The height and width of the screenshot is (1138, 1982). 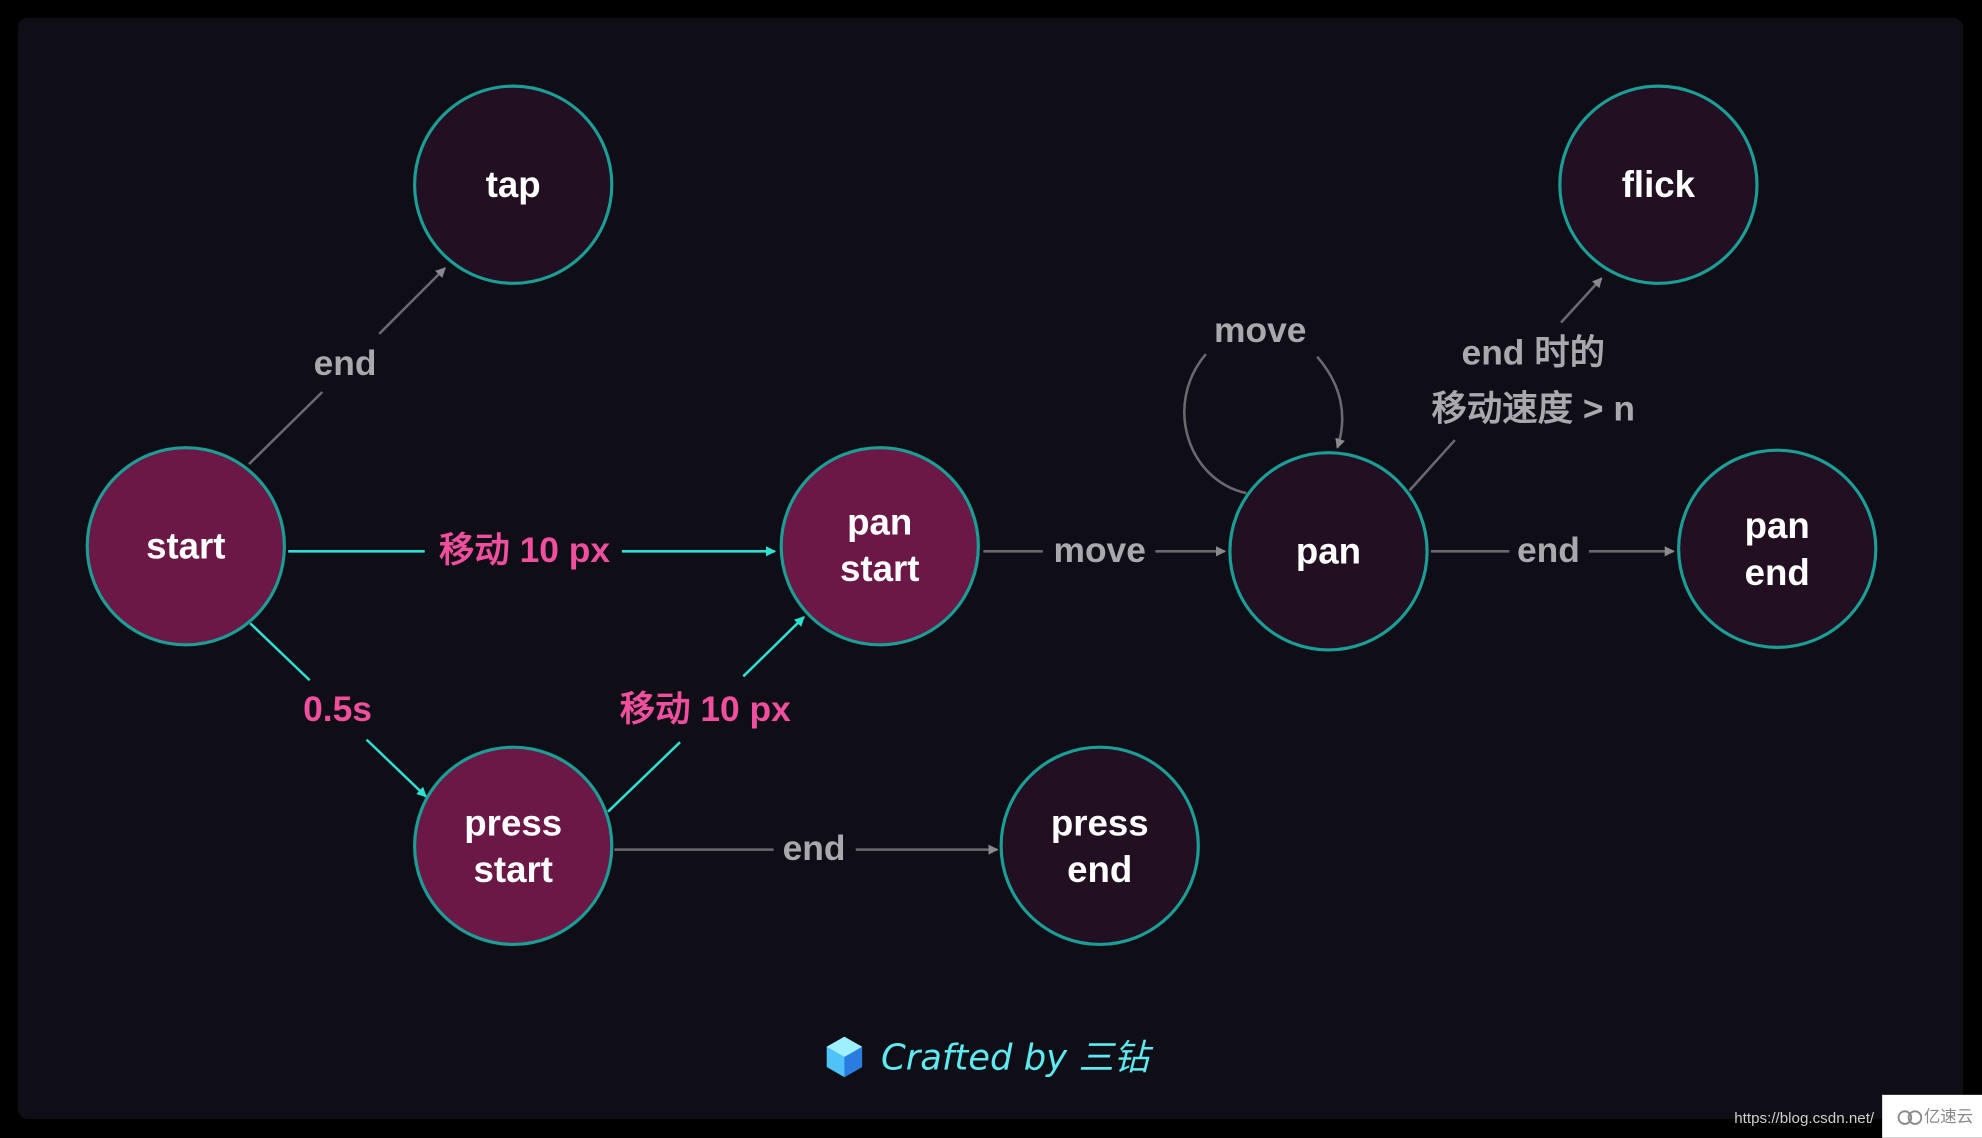 I want to click on watermark-brand: 亿速云, so click(x=1948, y=1116).